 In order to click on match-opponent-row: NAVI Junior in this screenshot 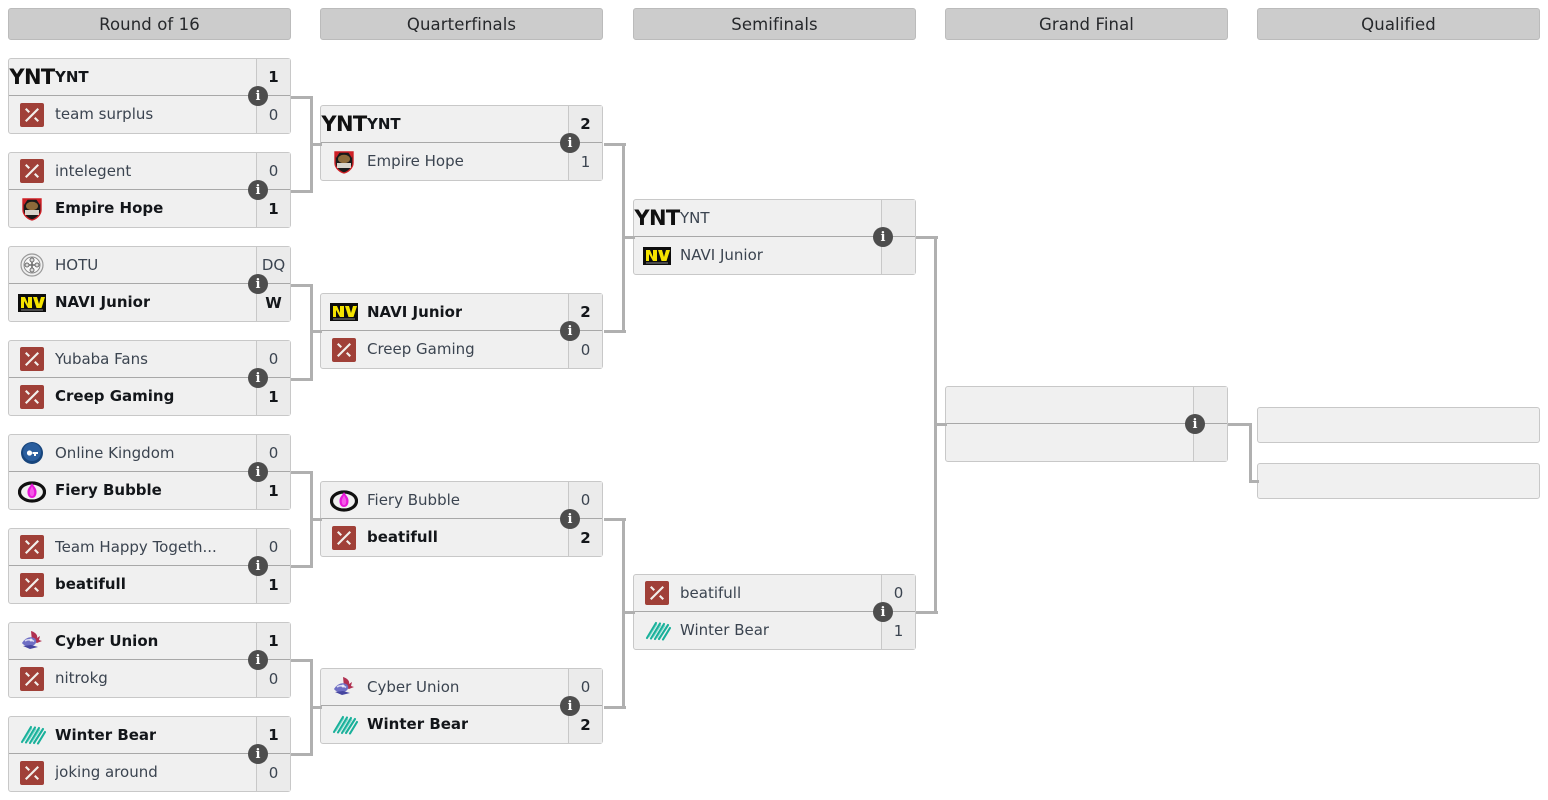, I will do `click(774, 255)`.